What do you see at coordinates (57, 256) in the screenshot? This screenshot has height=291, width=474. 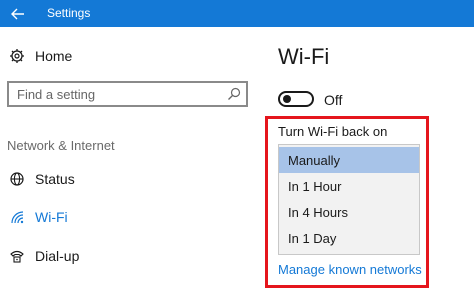 I see `sidebar-item-label: Dial-up` at bounding box center [57, 256].